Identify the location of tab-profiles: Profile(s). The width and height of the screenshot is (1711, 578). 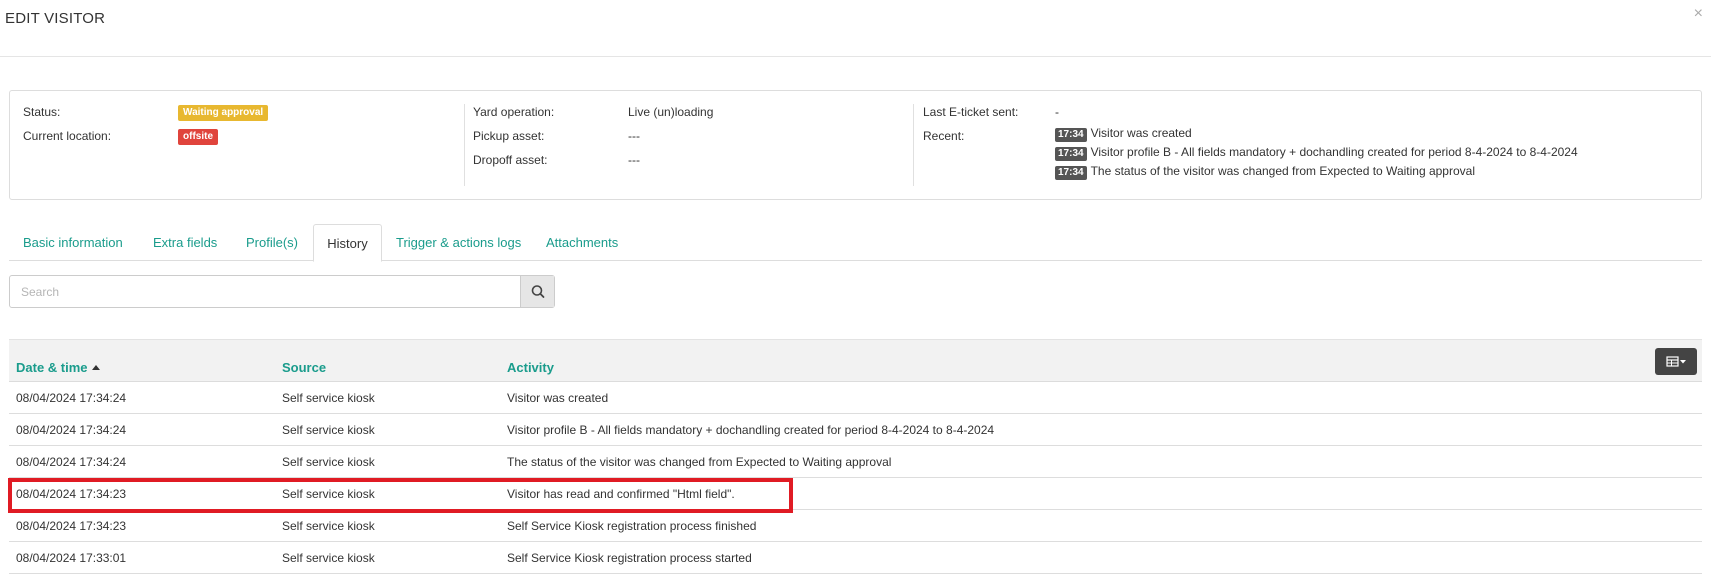
(272, 242).